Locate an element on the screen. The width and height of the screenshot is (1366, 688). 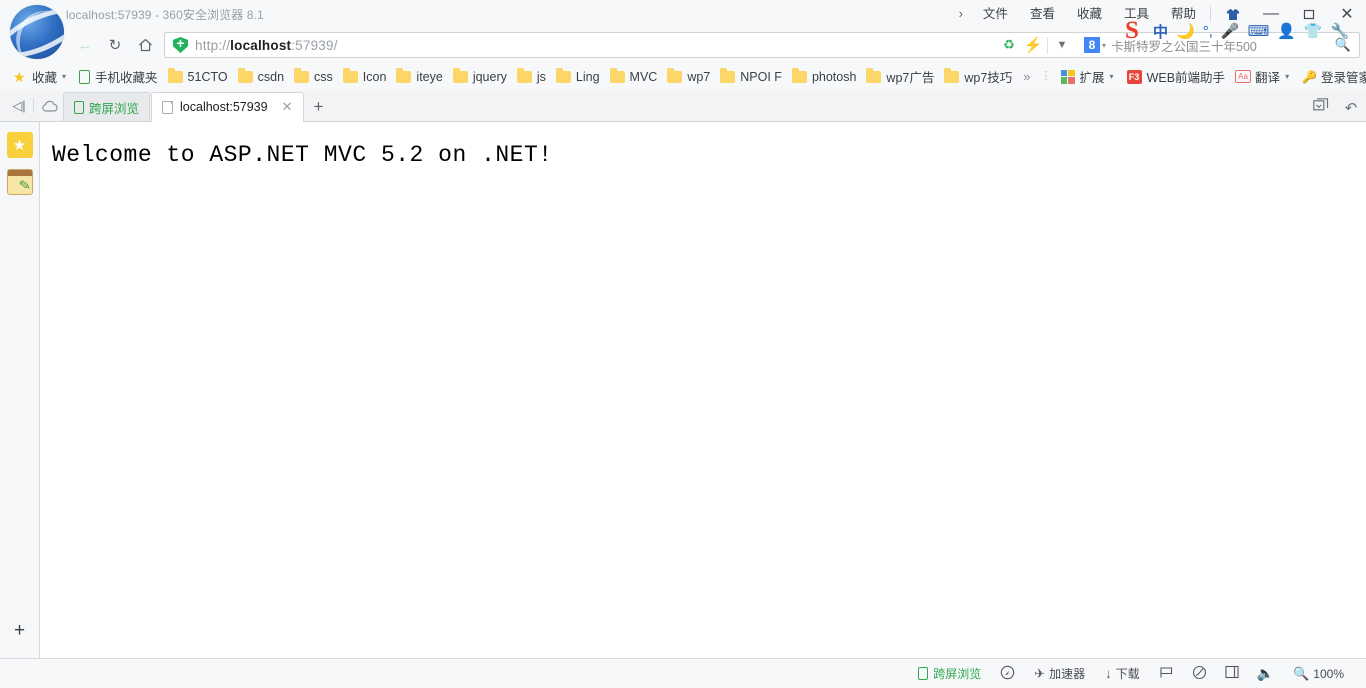
menu-view: 查看 is located at coordinates (1042, 14).